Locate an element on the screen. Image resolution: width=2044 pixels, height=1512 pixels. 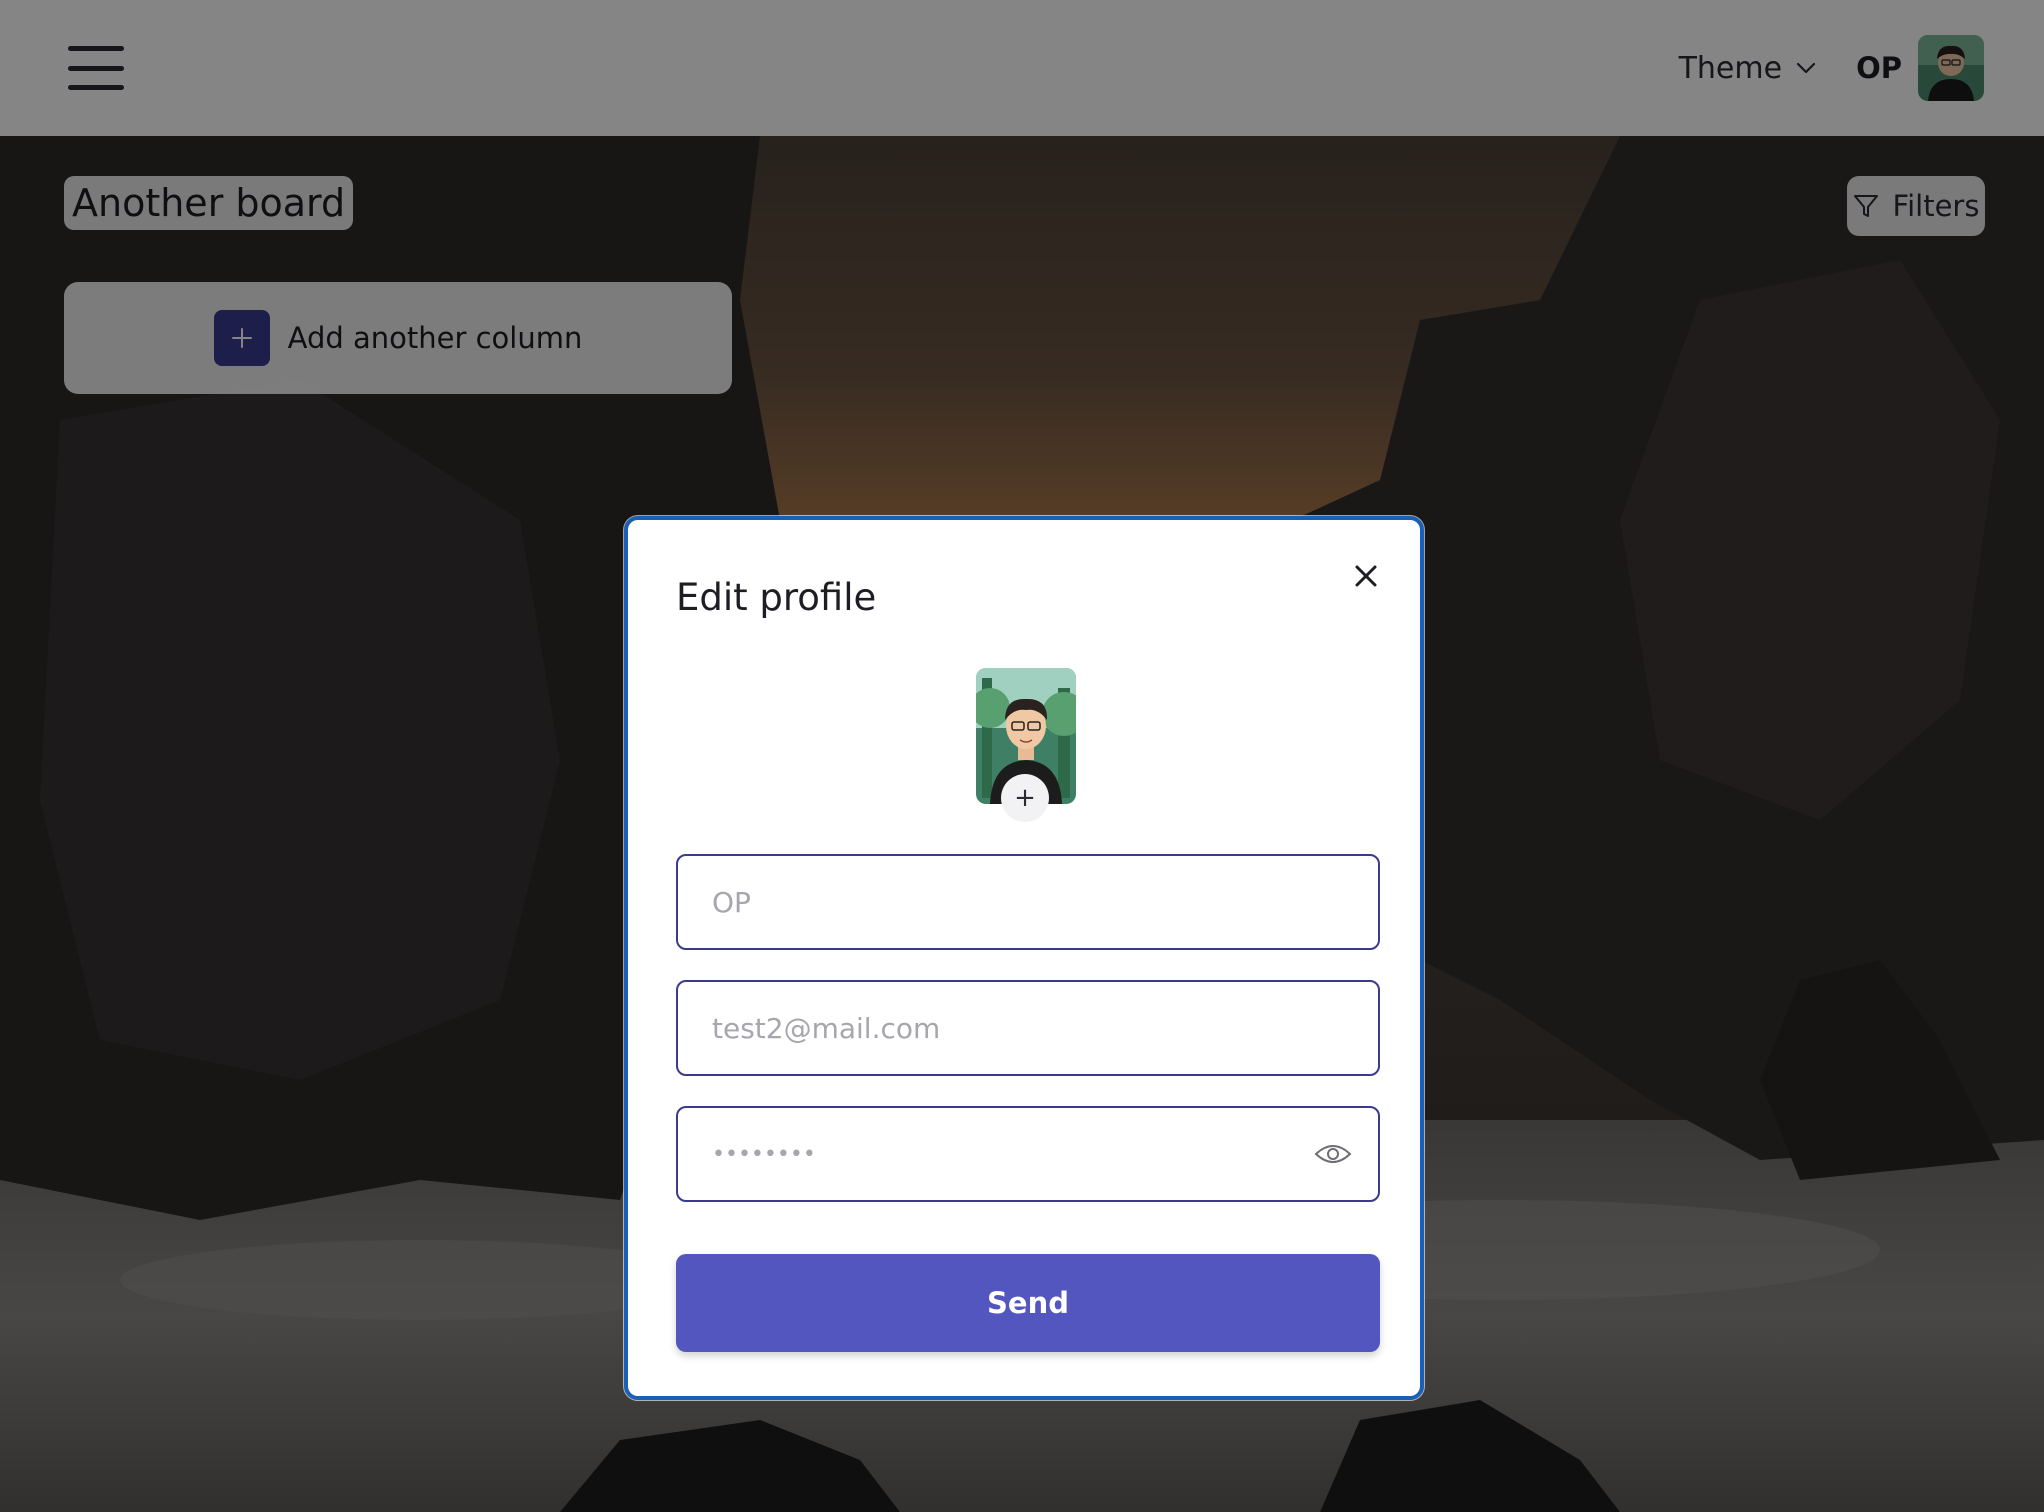
email-input is located at coordinates (1012, 1028).